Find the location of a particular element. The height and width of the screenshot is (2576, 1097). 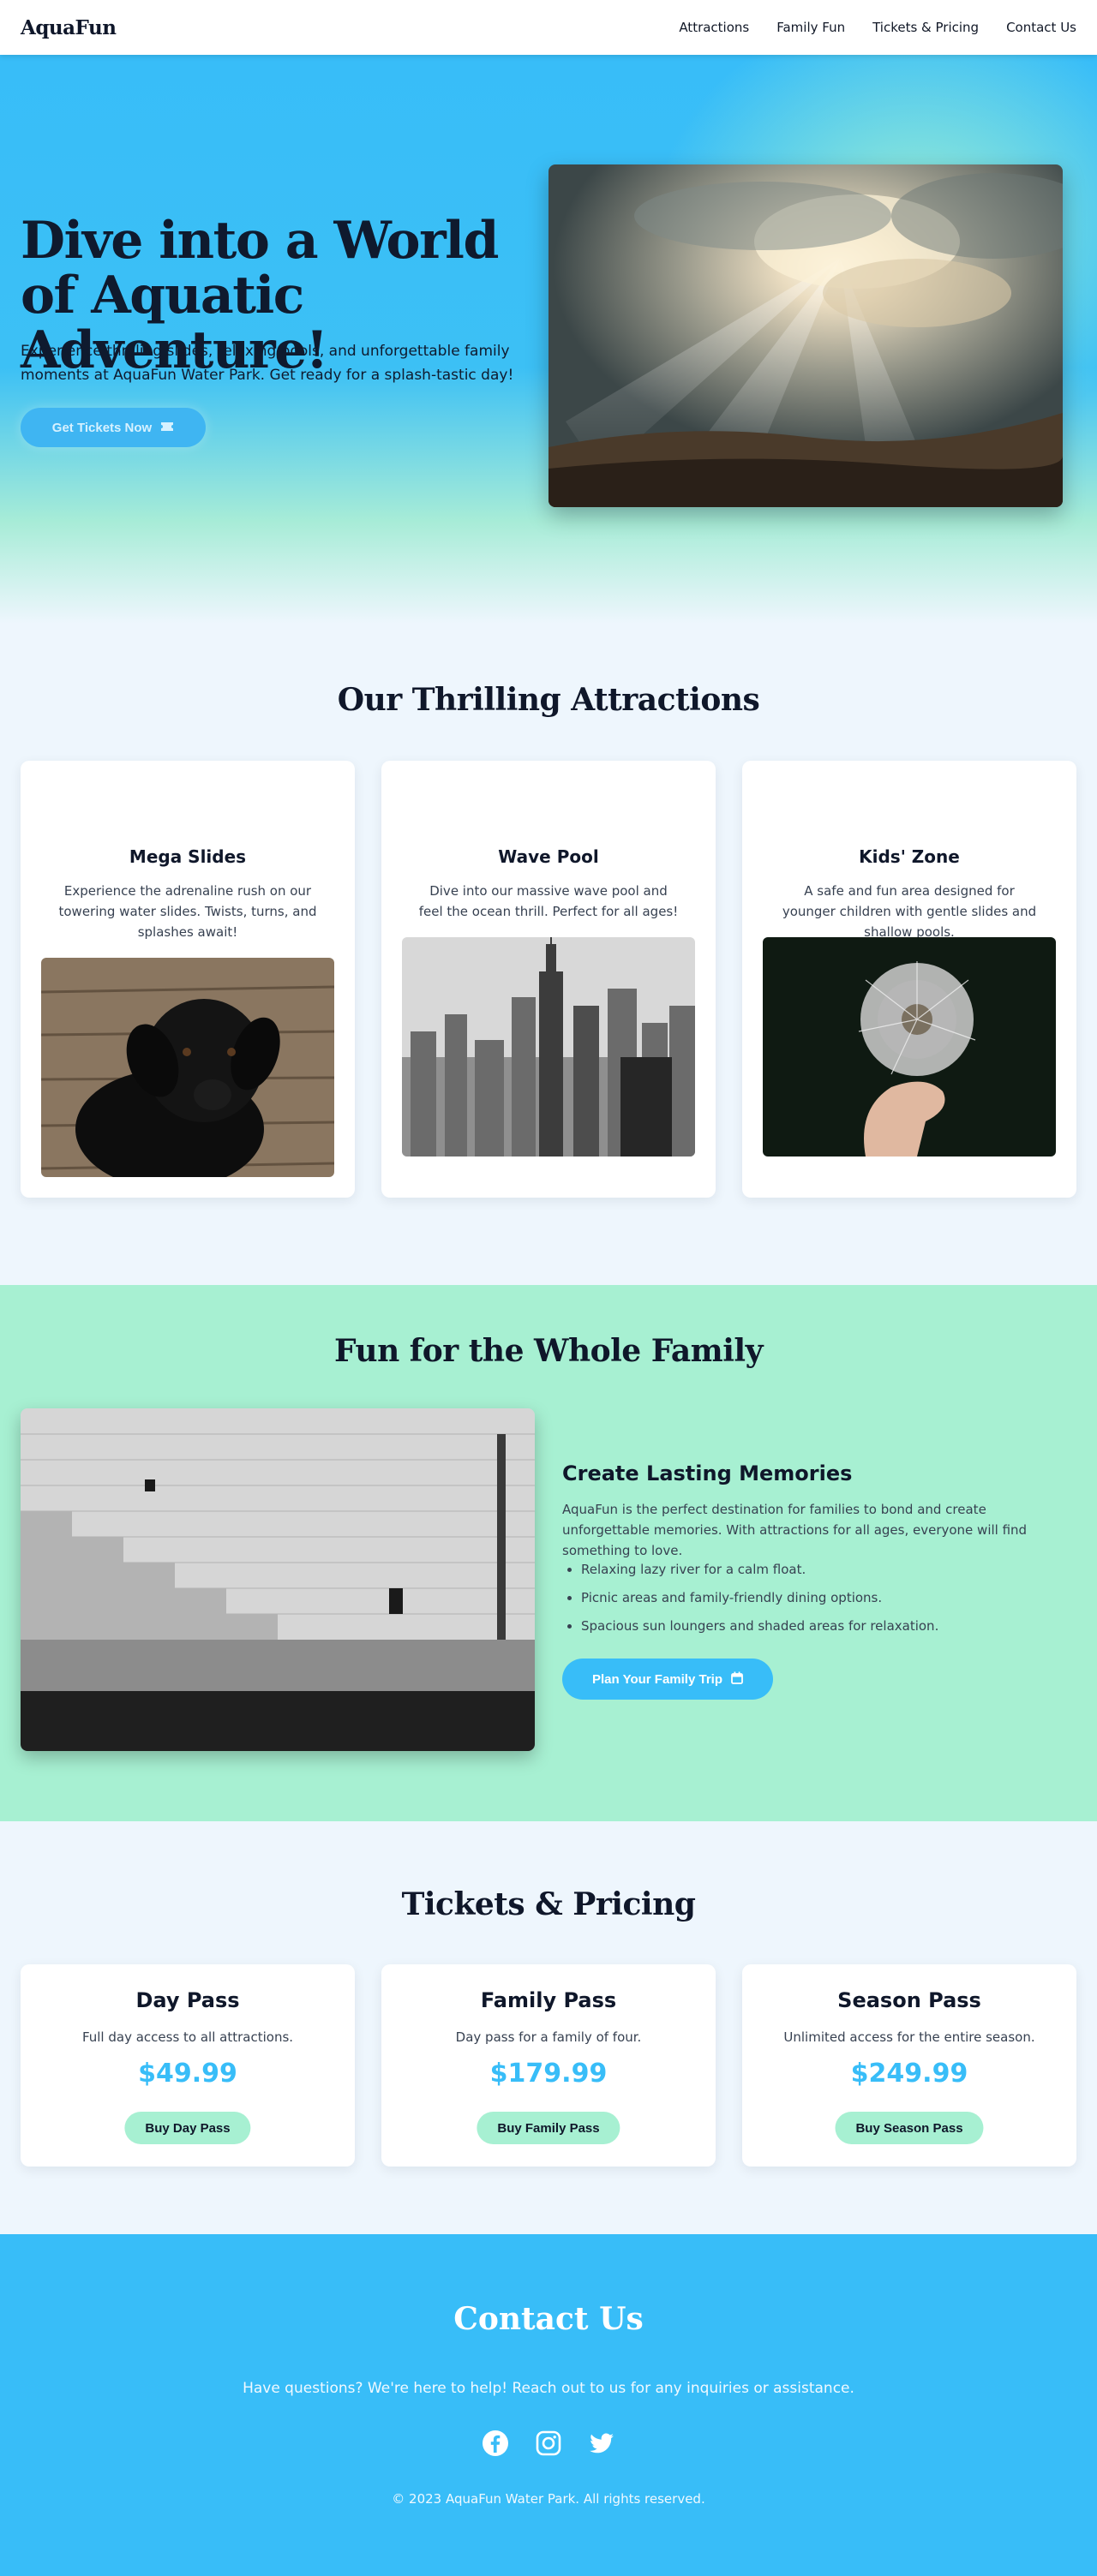

twitter-icon is located at coordinates (601, 2443).